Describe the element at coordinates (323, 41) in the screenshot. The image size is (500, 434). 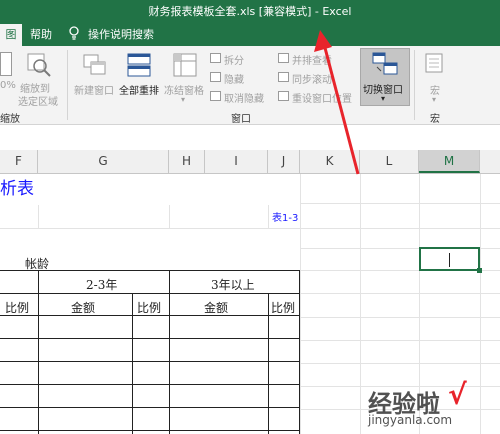
I see `annotation-arrow-head` at that location.